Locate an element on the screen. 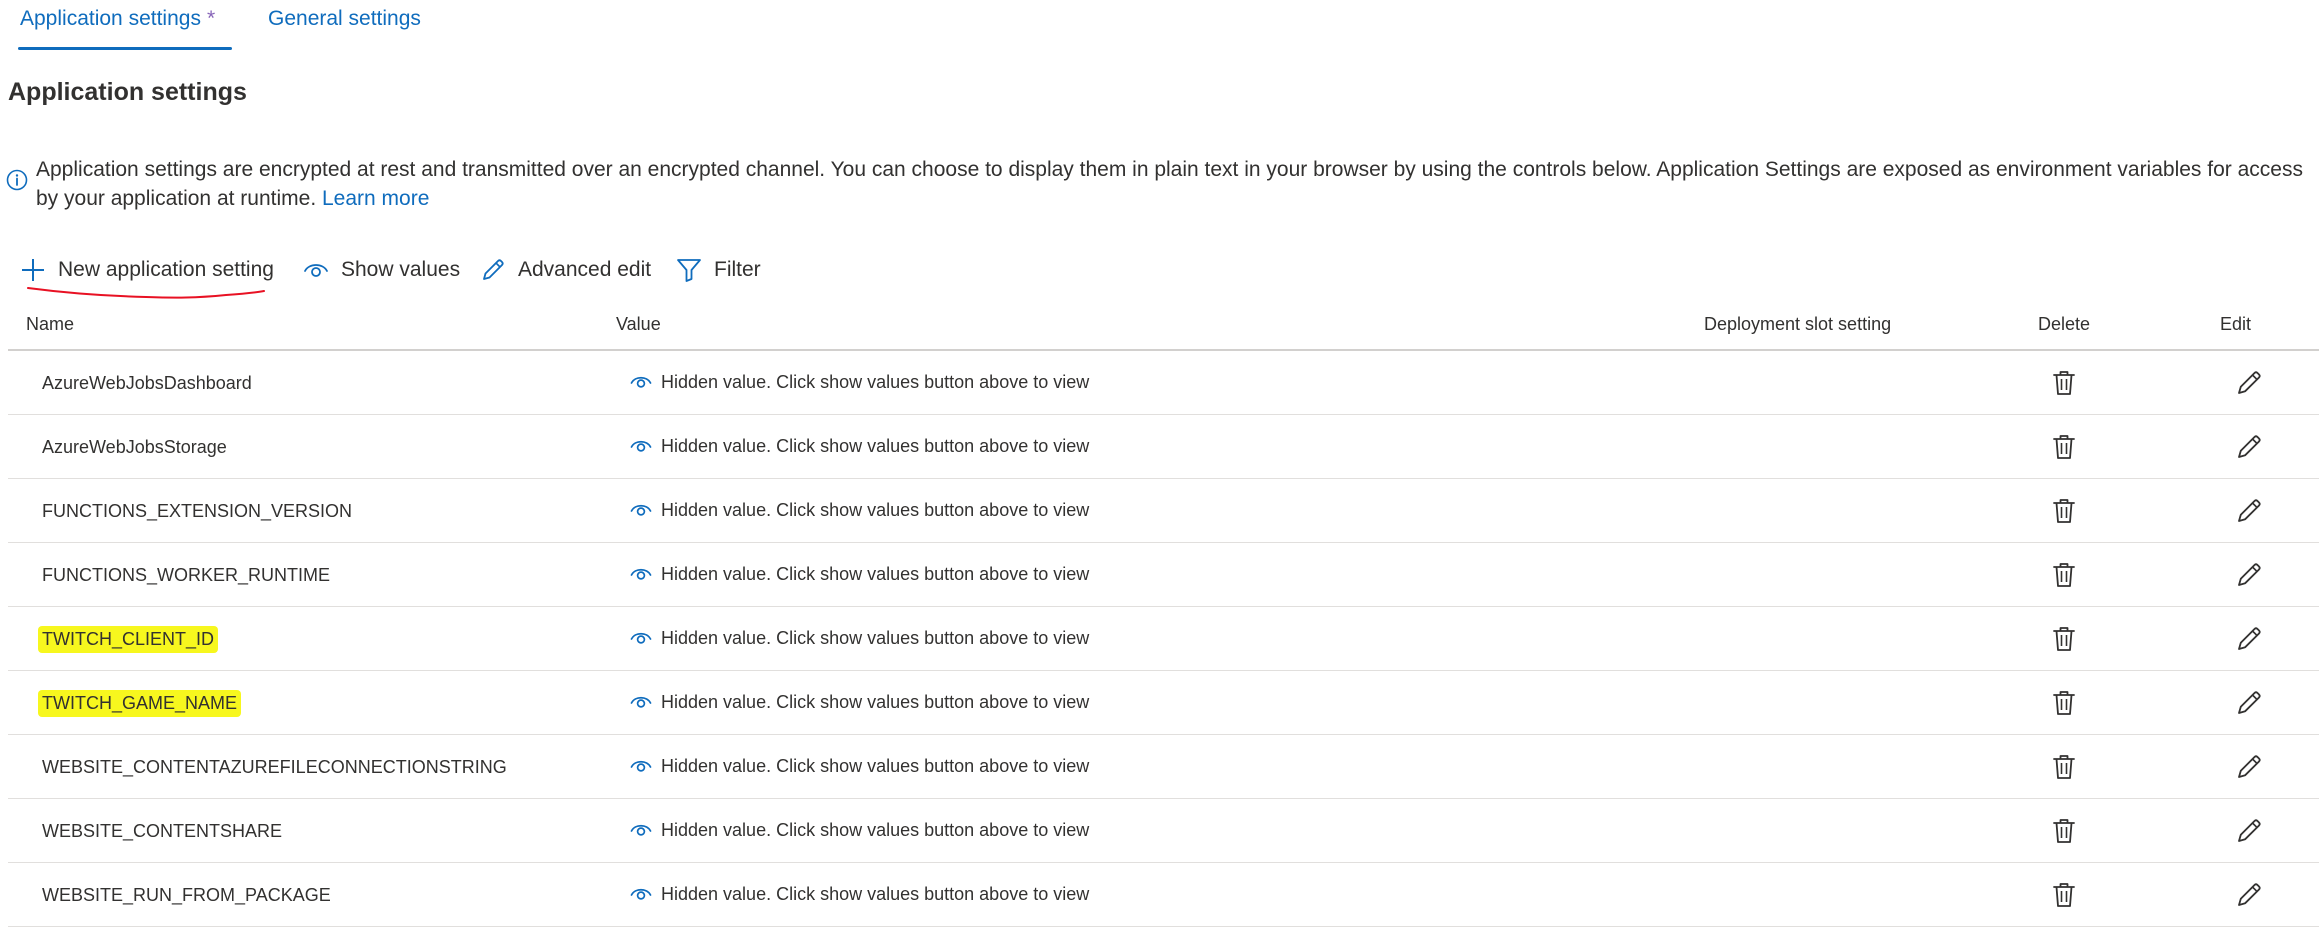 The height and width of the screenshot is (934, 2319). tab-general-settings: General settings is located at coordinates (344, 19).